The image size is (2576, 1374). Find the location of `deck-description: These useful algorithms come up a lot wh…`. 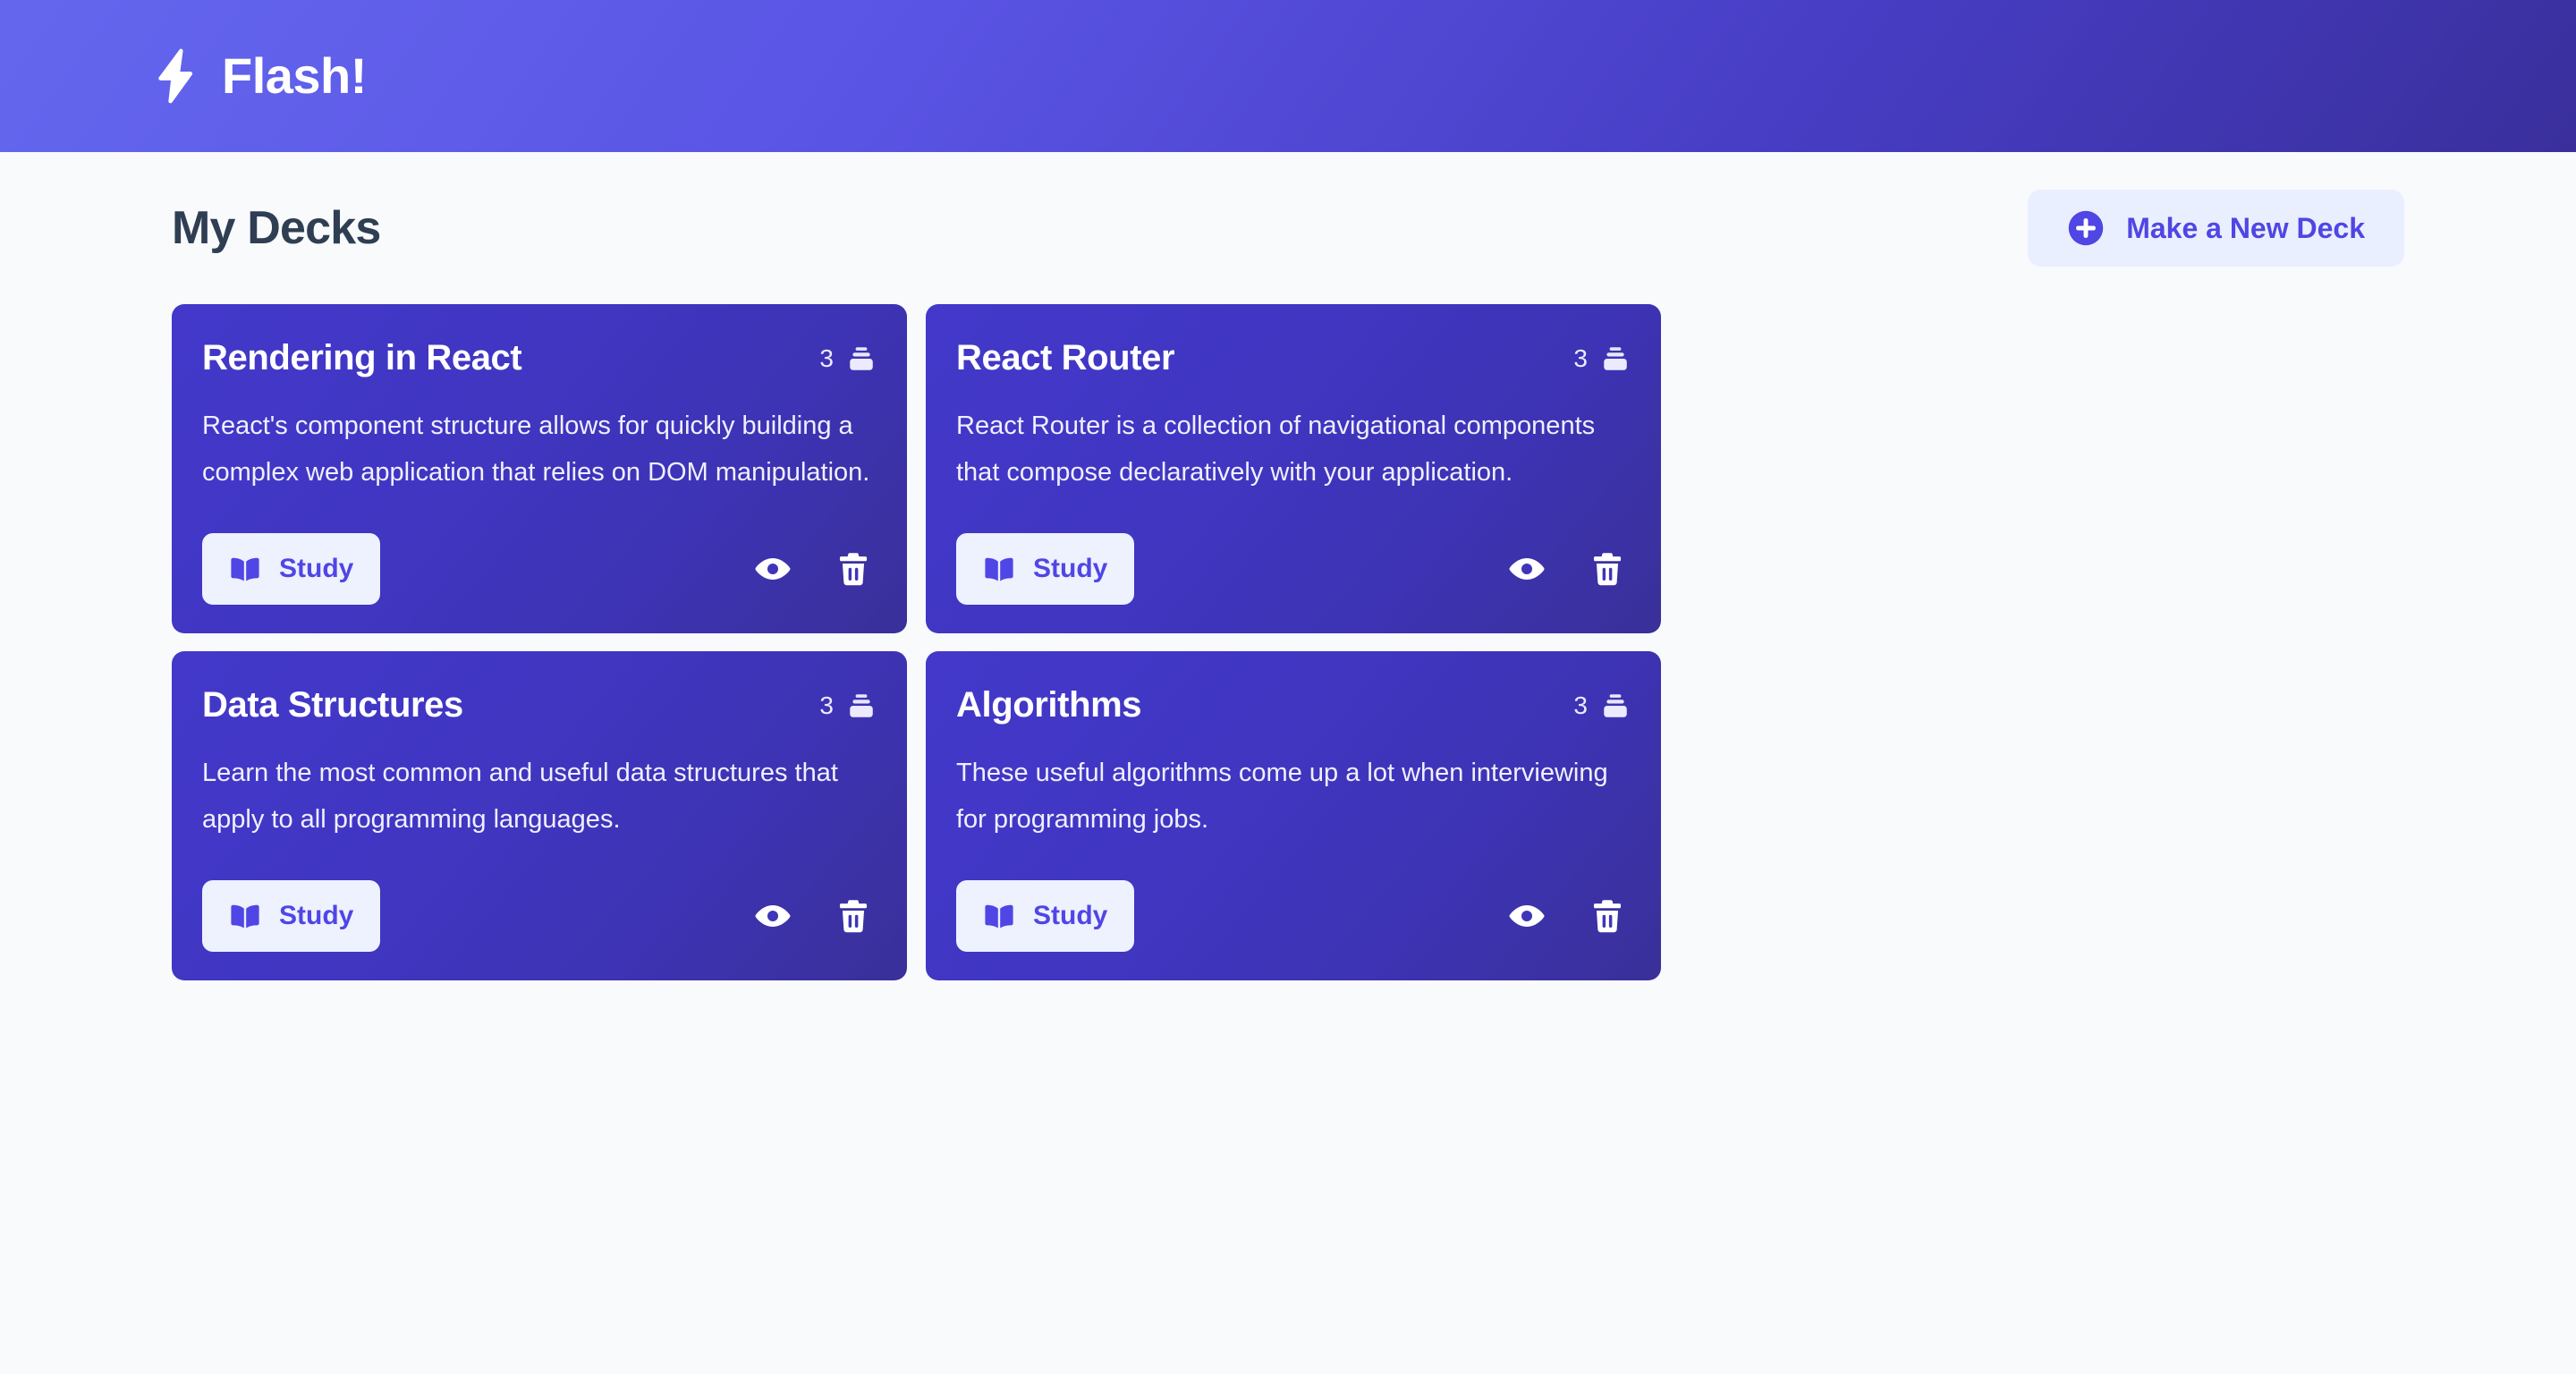

deck-description: These useful algorithms come up a lot wh… is located at coordinates (1282, 796).